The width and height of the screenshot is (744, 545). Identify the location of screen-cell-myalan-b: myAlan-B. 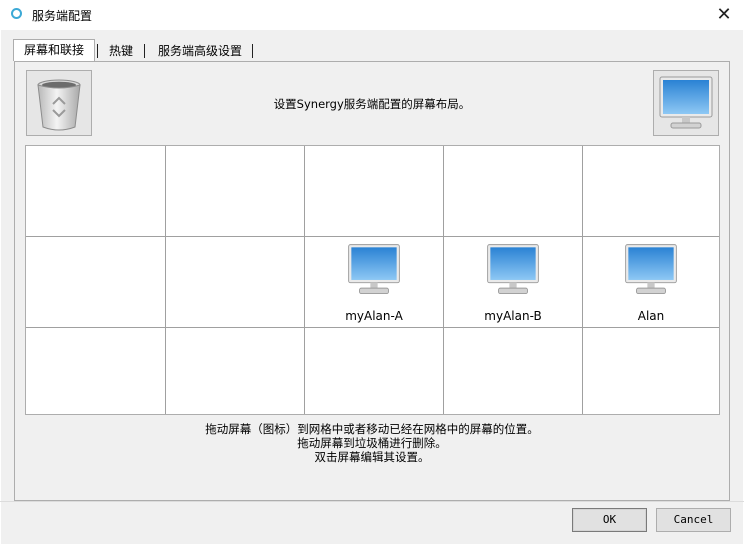
(513, 282).